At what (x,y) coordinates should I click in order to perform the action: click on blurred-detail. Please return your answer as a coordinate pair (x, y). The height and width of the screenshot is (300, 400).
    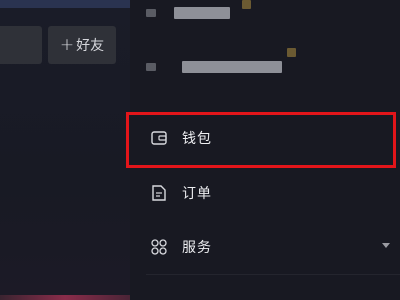
    Looking at the image, I should click on (232, 67).